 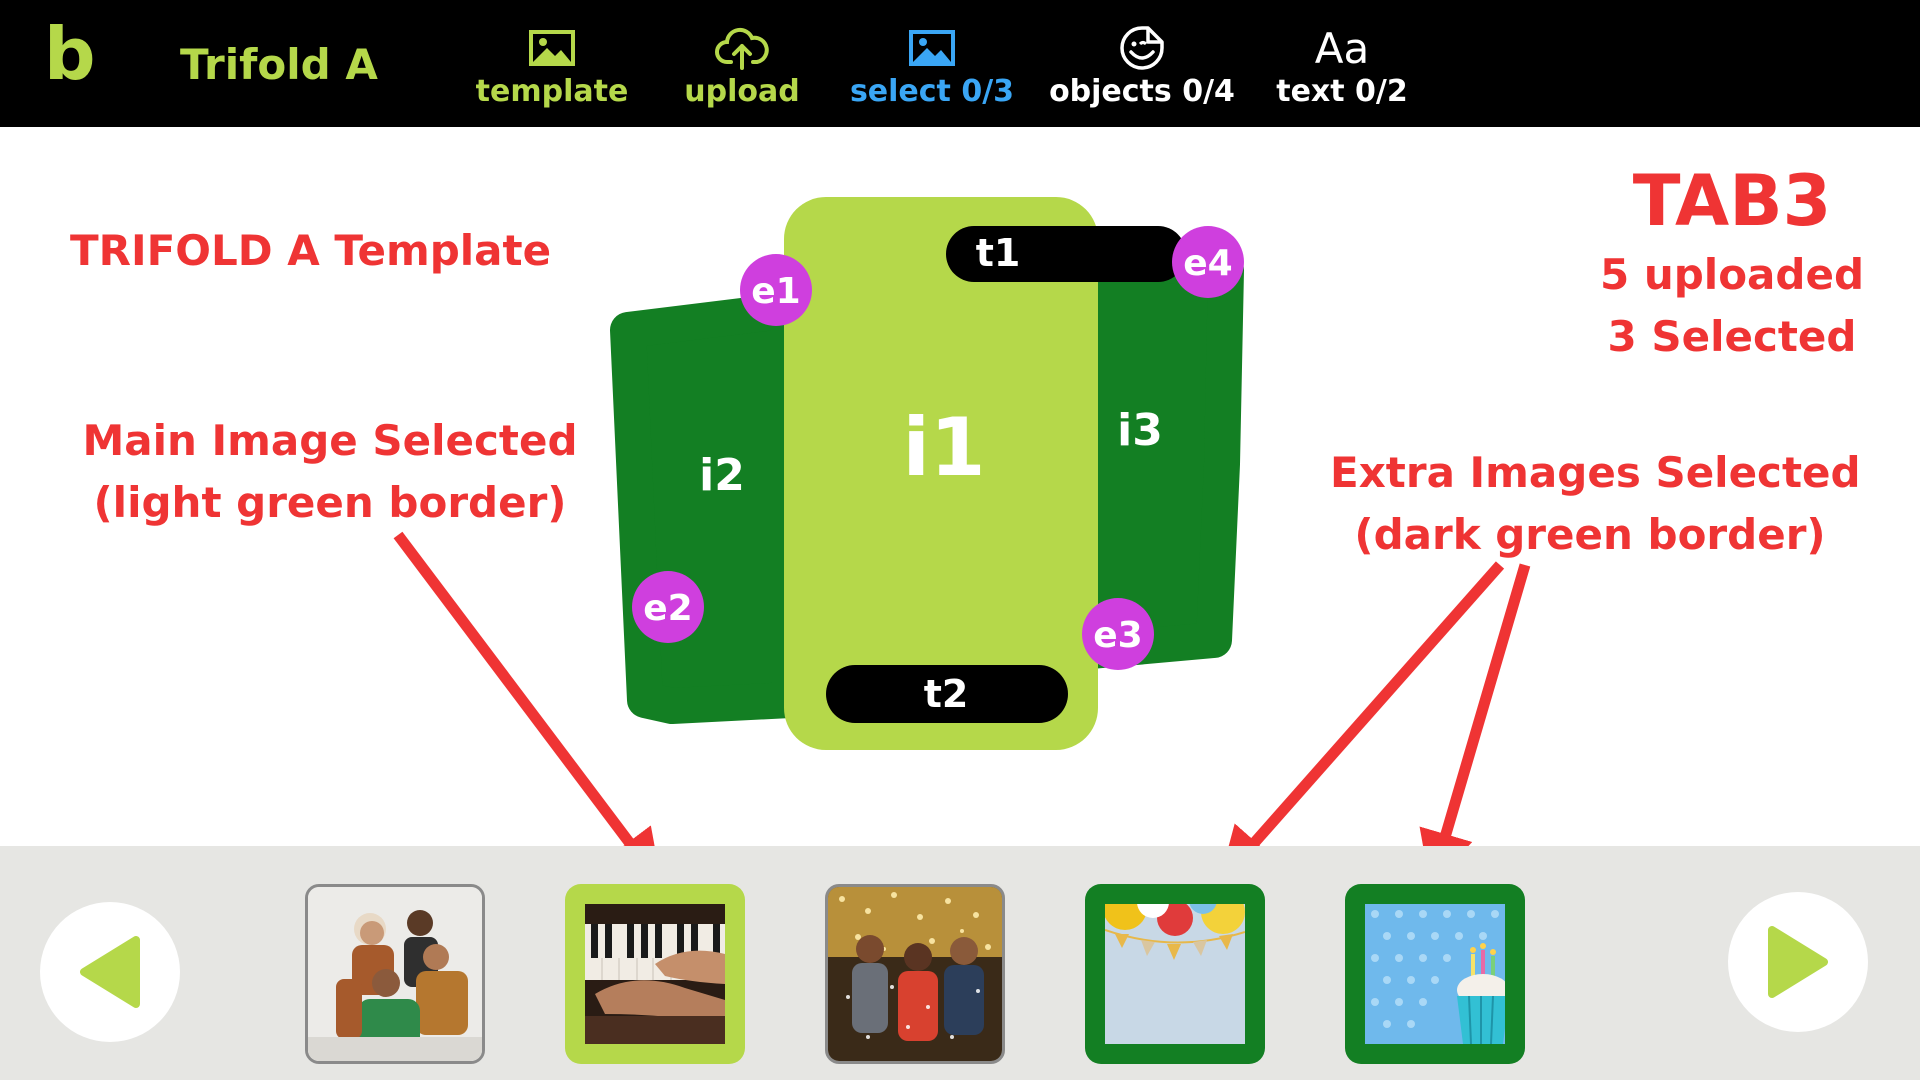 I want to click on main-image-note-sub: (light green border), so click(x=330, y=502).